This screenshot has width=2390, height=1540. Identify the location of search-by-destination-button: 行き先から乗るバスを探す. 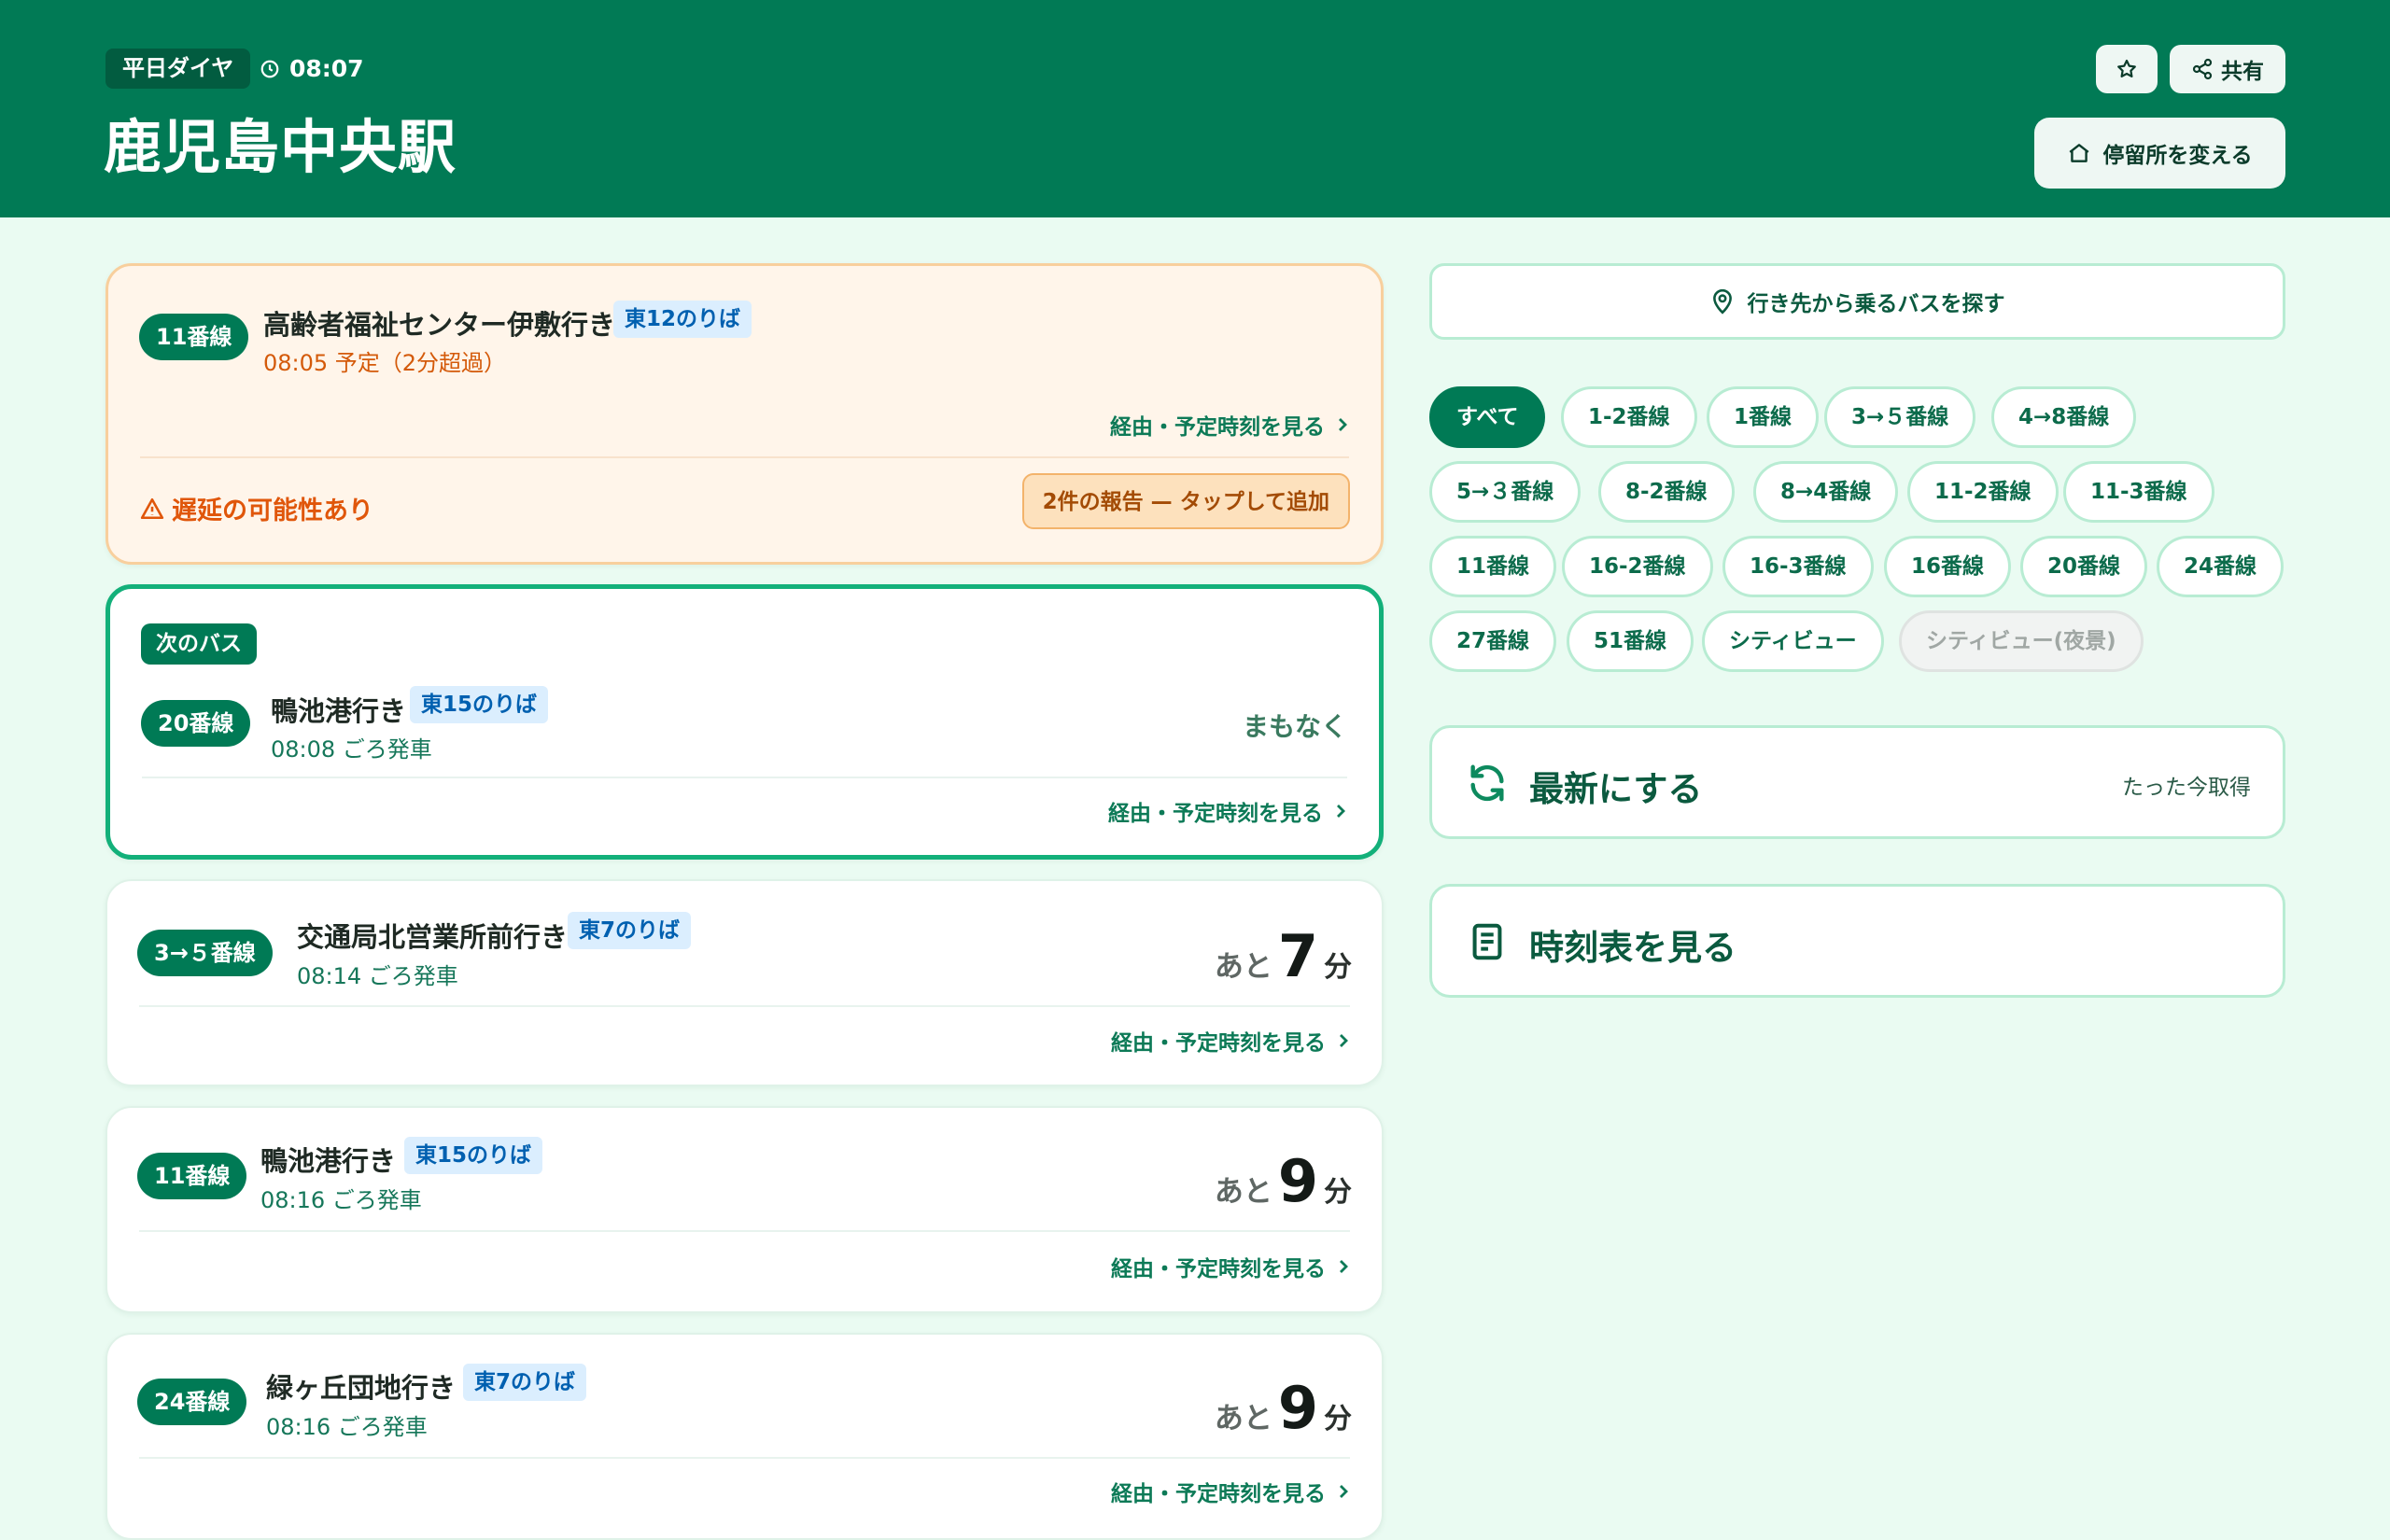
(1857, 301).